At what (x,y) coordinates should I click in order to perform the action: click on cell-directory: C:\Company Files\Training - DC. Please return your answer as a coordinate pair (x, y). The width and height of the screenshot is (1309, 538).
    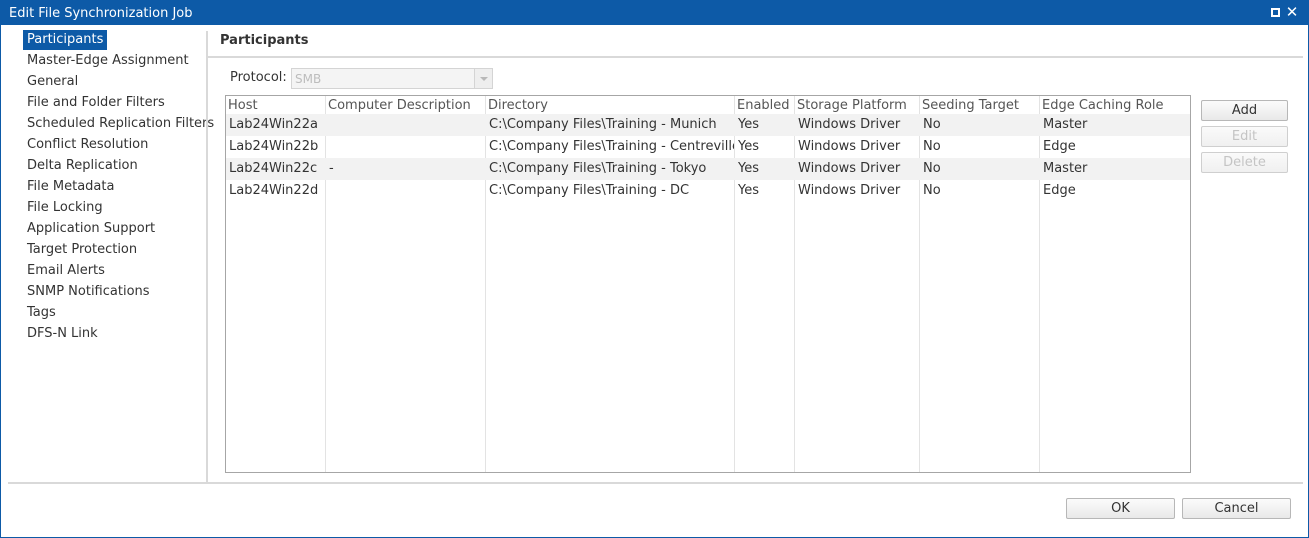
    Looking at the image, I should click on (589, 190).